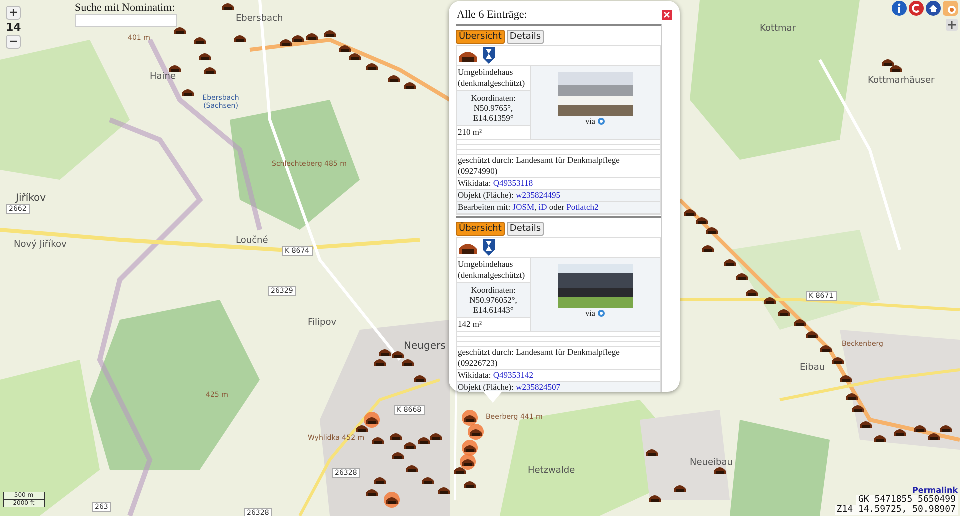 Image resolution: width=960 pixels, height=516 pixels. I want to click on zoom-out-button: −, so click(14, 42).